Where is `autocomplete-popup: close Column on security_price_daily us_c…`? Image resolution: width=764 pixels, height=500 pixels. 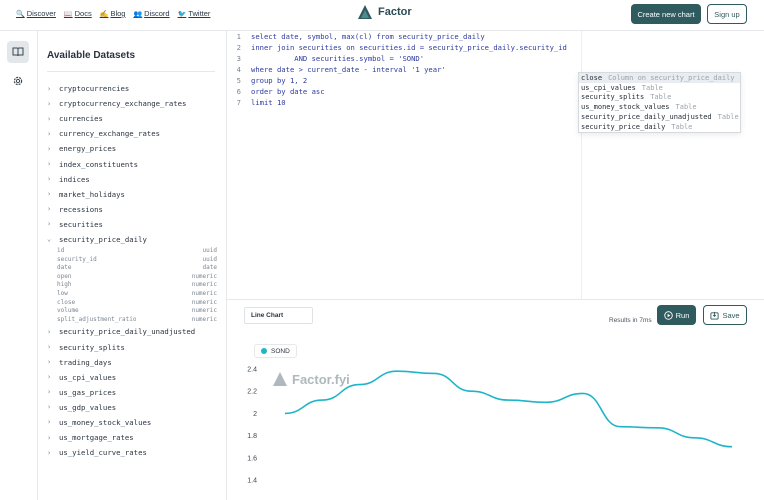 autocomplete-popup: close Column on security_price_daily us_c… is located at coordinates (659, 102).